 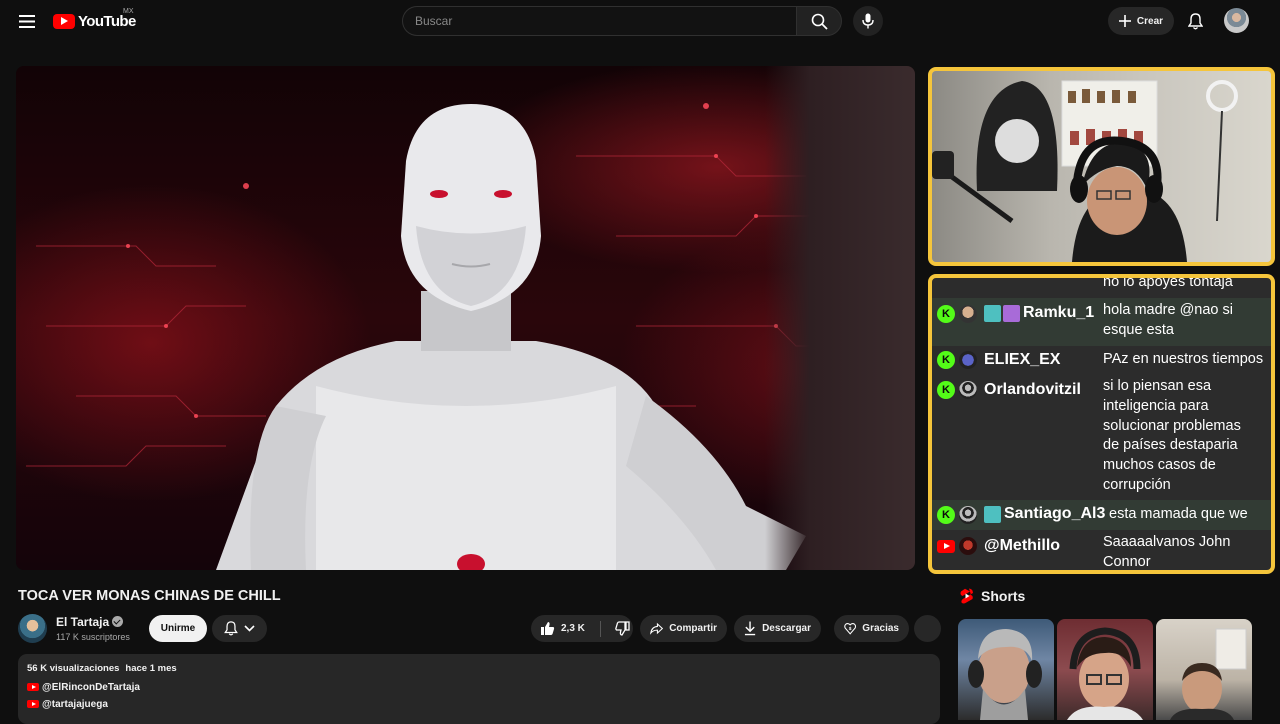 I want to click on description-link-text: @ElRinconDeTartaja, so click(x=91, y=687).